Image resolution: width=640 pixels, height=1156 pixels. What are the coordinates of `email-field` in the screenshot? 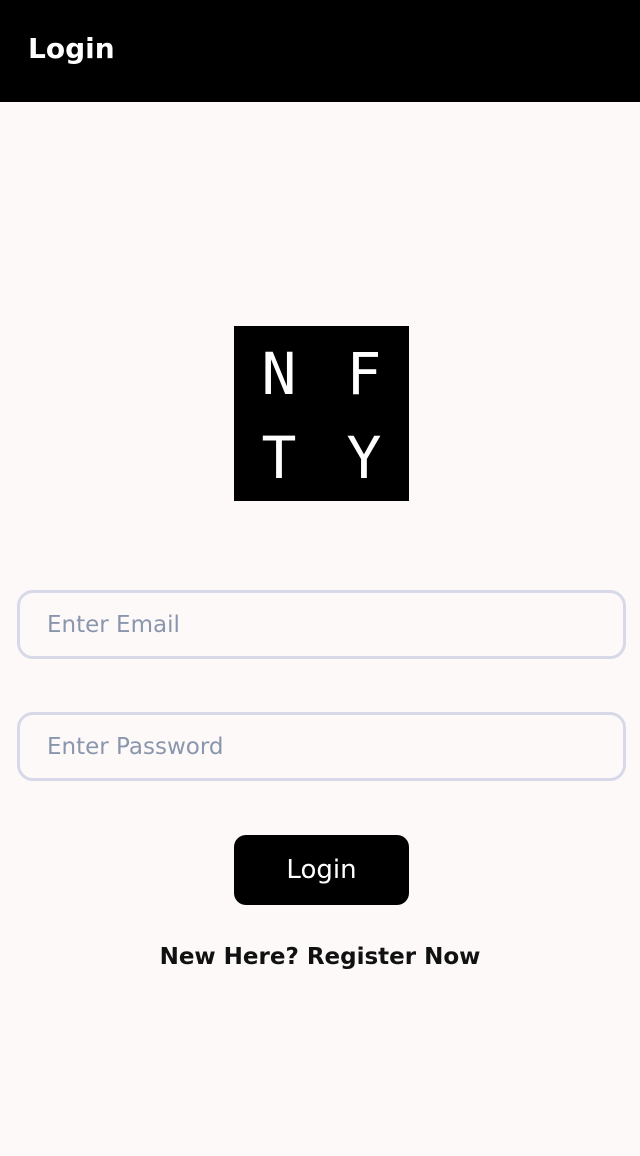 It's located at (321, 624).